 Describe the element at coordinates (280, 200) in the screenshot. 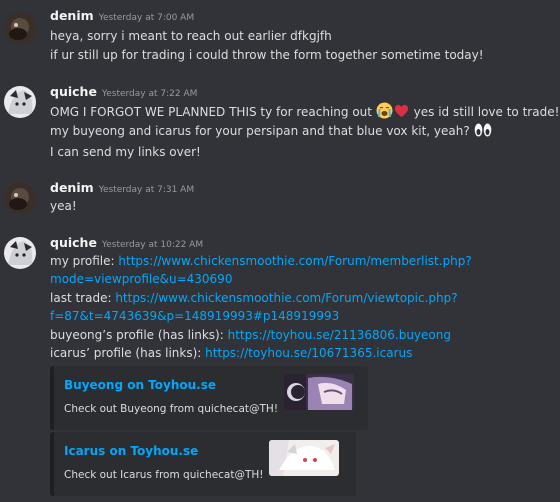

I see `message-denim-2: denim Yesterday at 7:31 AM yea!` at that location.